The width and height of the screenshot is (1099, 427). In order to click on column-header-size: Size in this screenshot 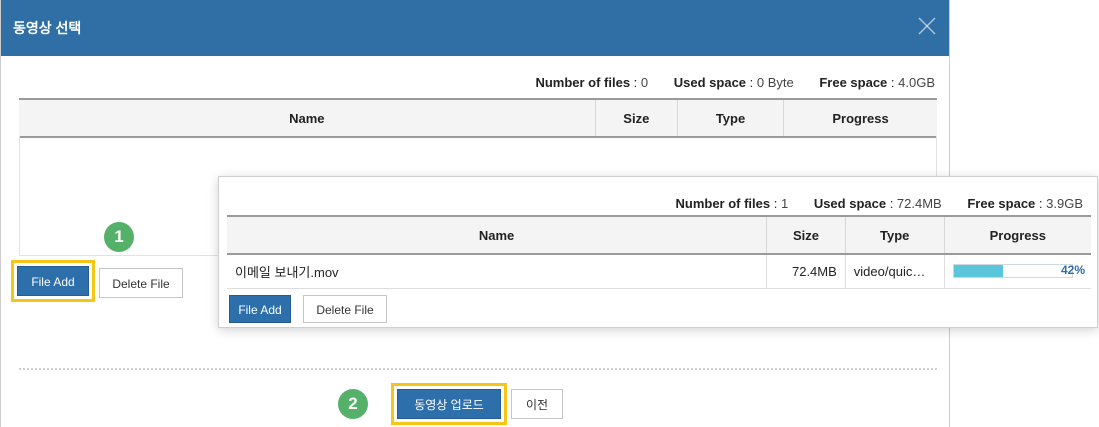, I will do `click(636, 118)`.